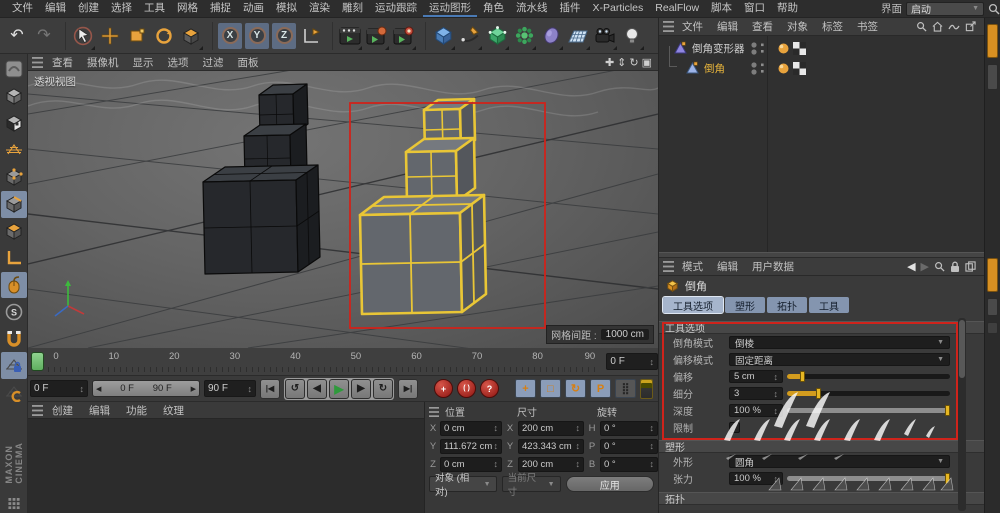 This screenshot has height=513, width=1000. Describe the element at coordinates (868, 478) in the screenshot. I see `tension-slider` at that location.